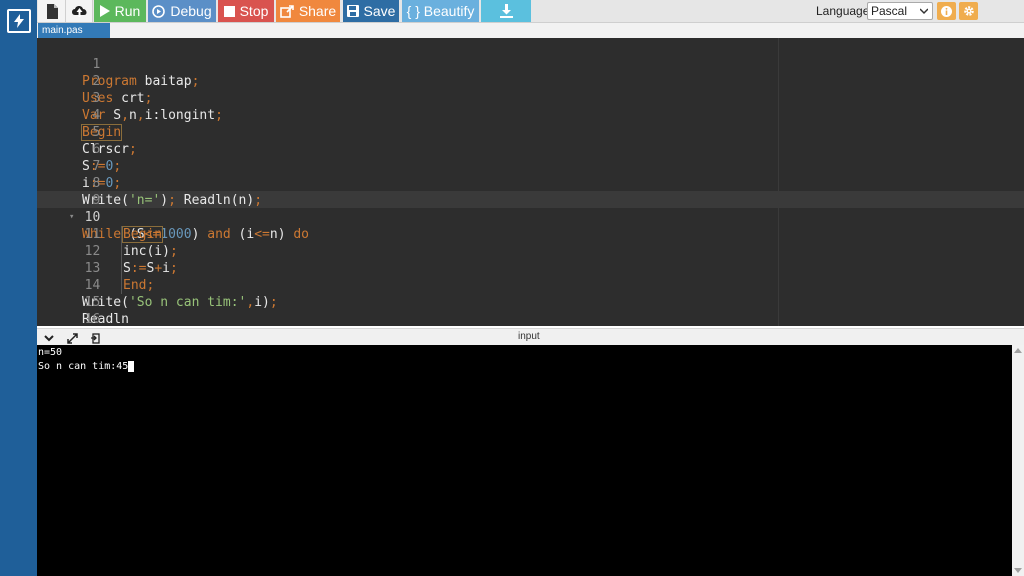  I want to click on code-text: Write('n='); Readln(n);, so click(172, 200).